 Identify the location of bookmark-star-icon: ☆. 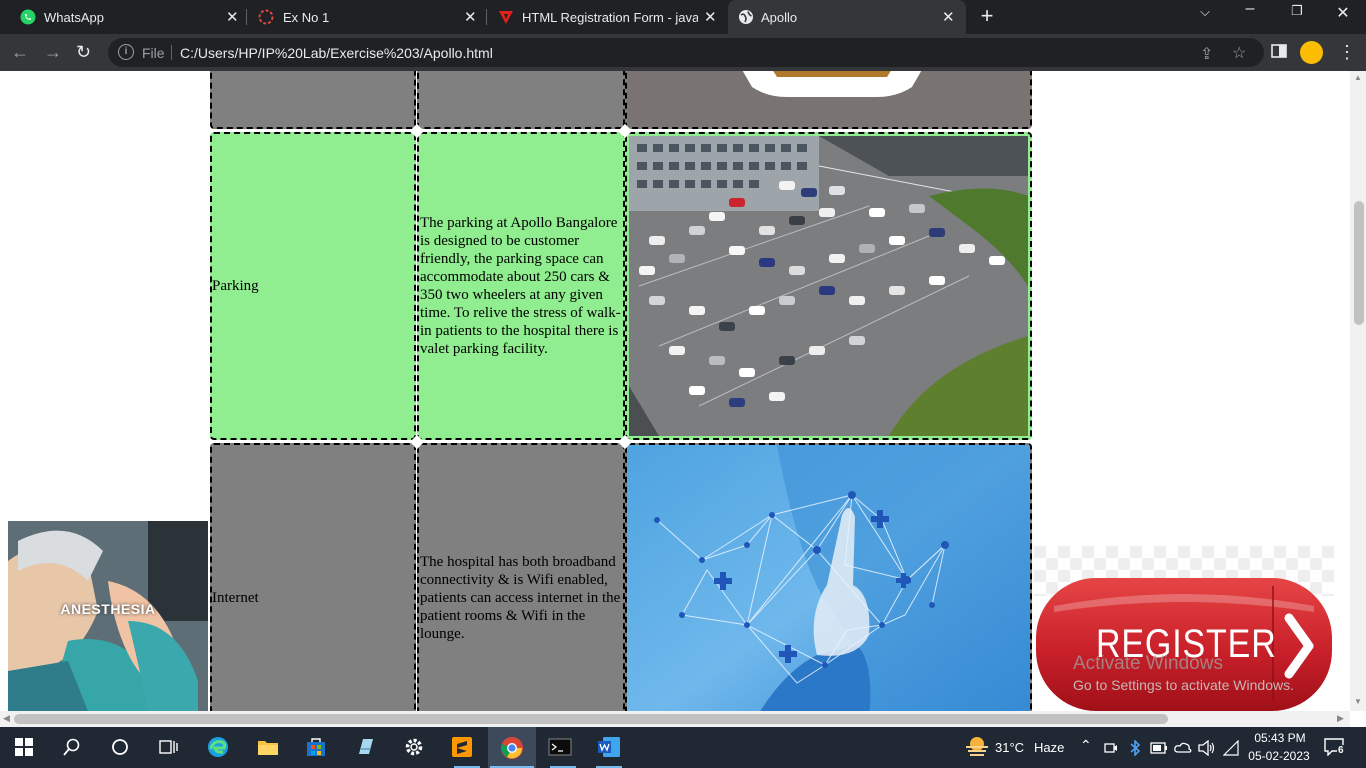
(1239, 53).